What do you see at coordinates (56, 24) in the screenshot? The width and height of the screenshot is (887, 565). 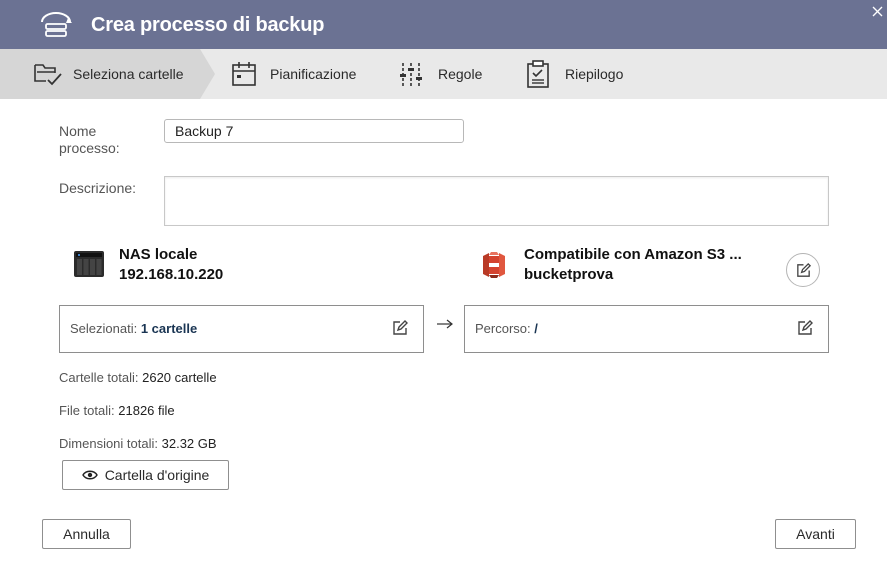 I see `backup-app-icon` at bounding box center [56, 24].